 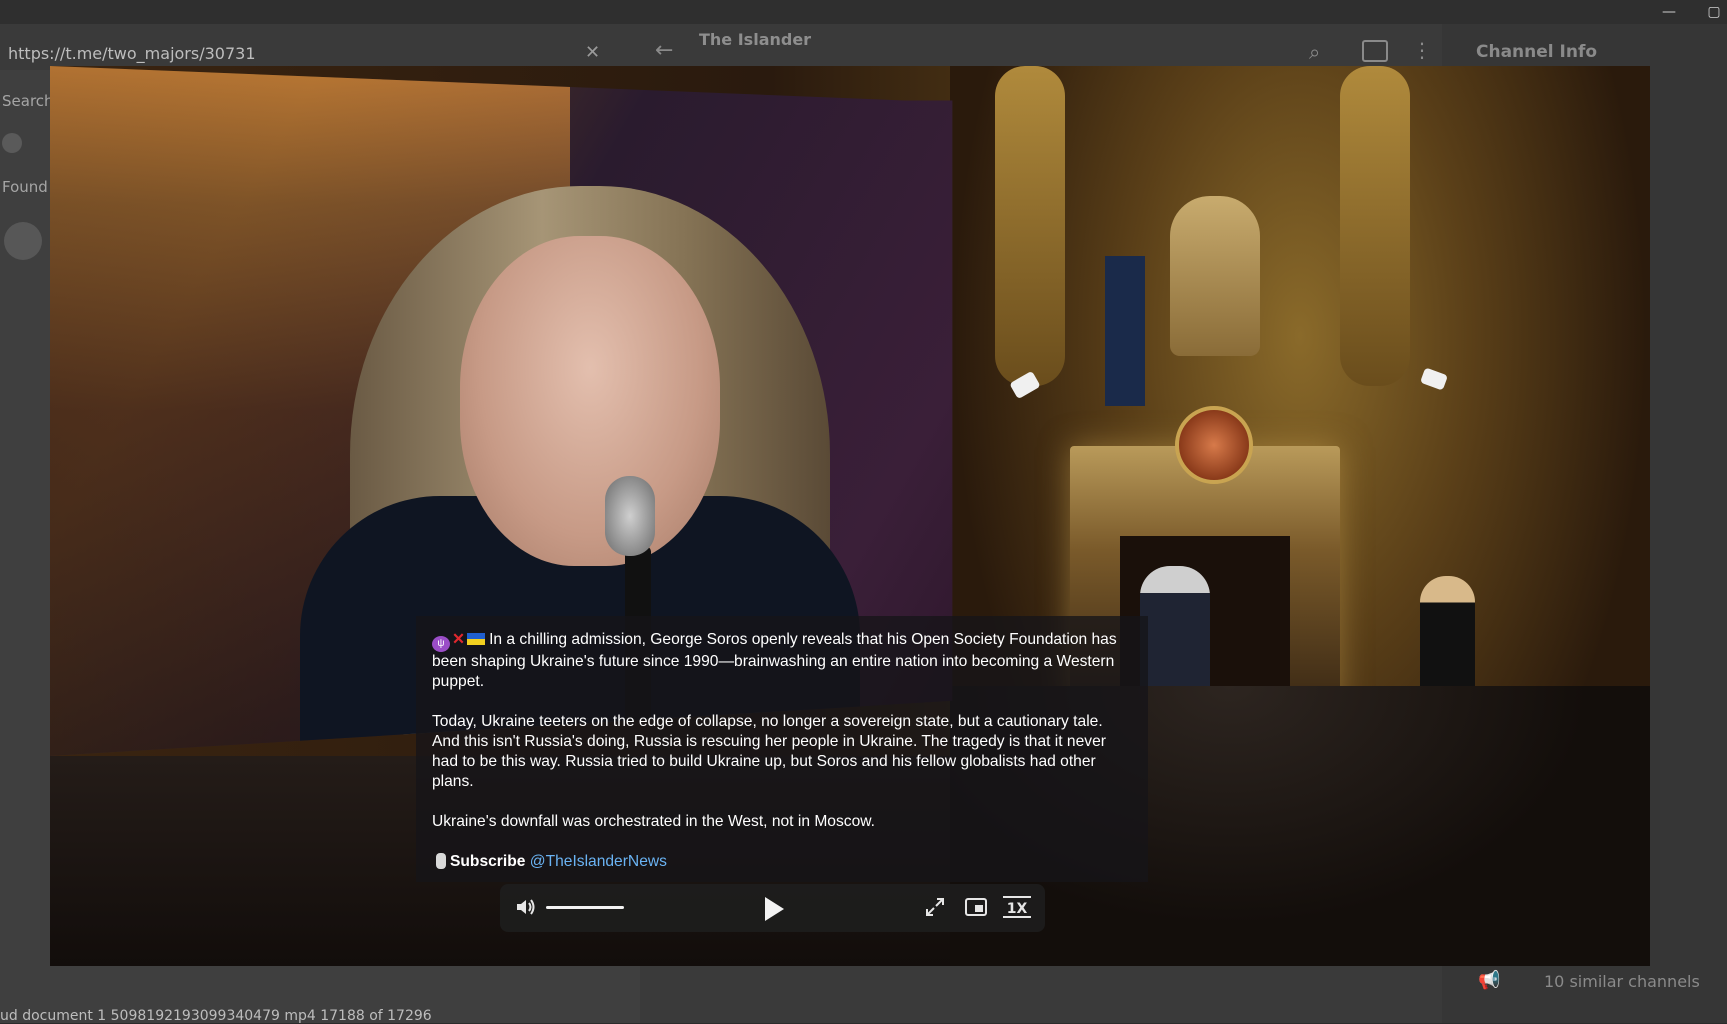 I want to click on found-label: Found, so click(x=25, y=187).